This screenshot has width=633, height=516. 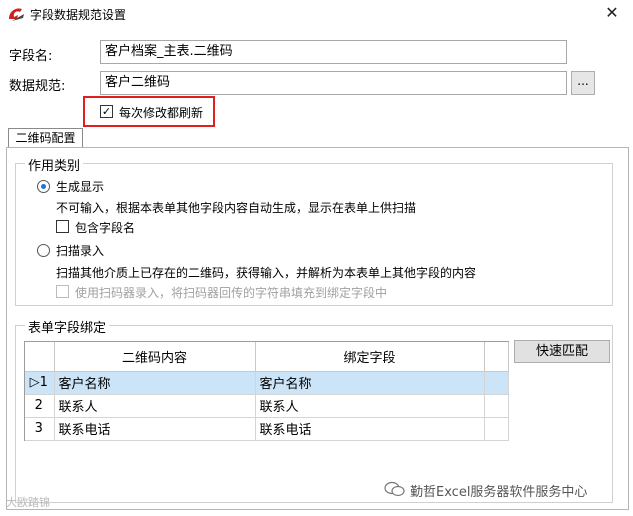 What do you see at coordinates (612, 13) in the screenshot?
I see `close-button: ✕` at bounding box center [612, 13].